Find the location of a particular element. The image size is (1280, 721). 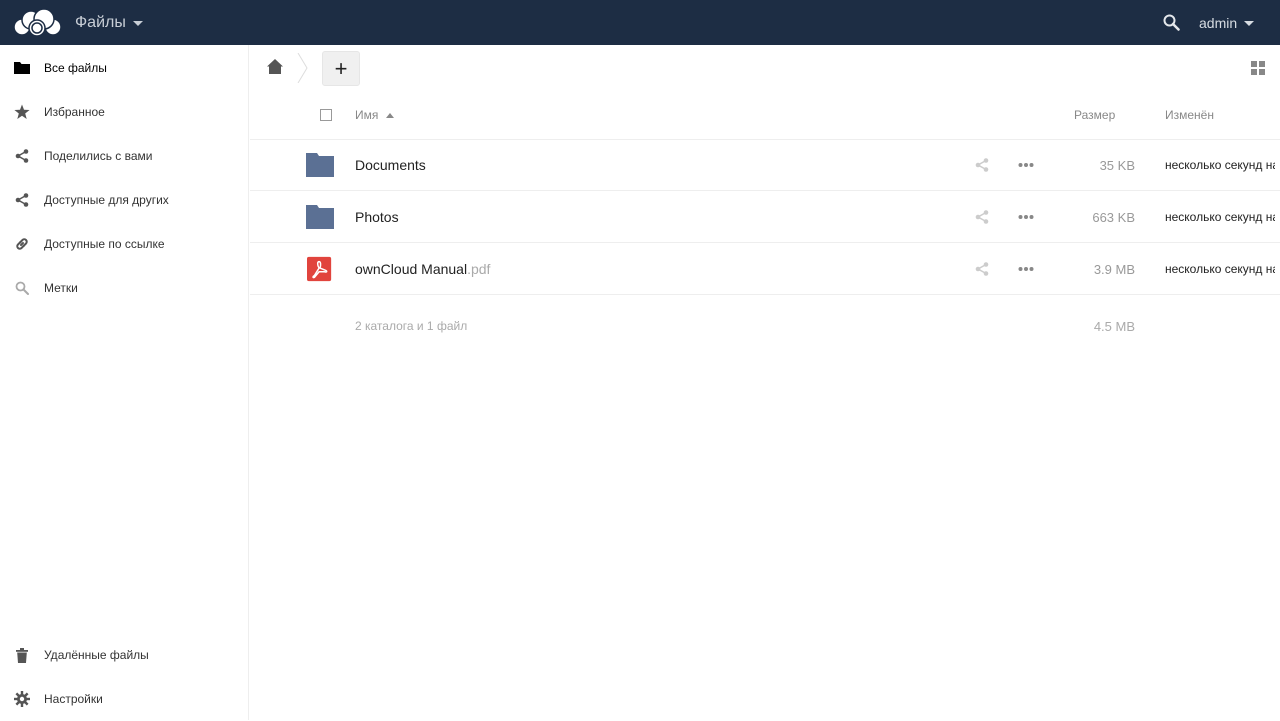

star-icon is located at coordinates (22, 112).